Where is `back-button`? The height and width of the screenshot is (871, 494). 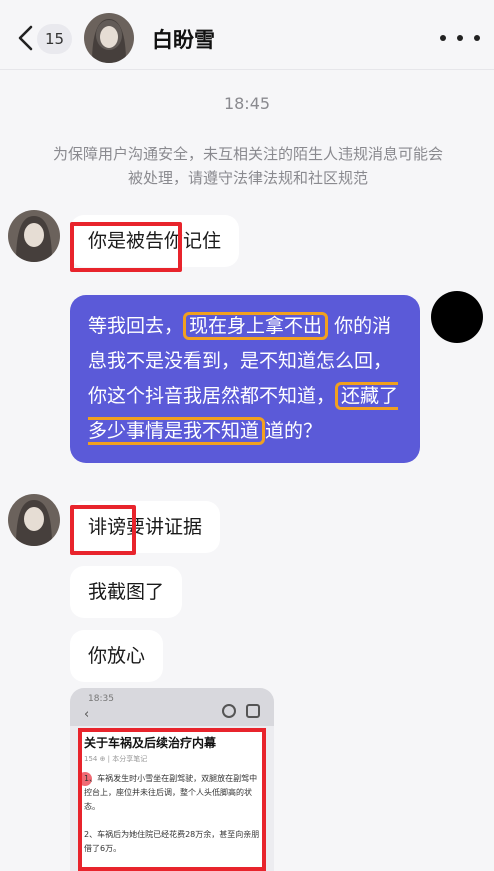
back-button is located at coordinates (26, 38).